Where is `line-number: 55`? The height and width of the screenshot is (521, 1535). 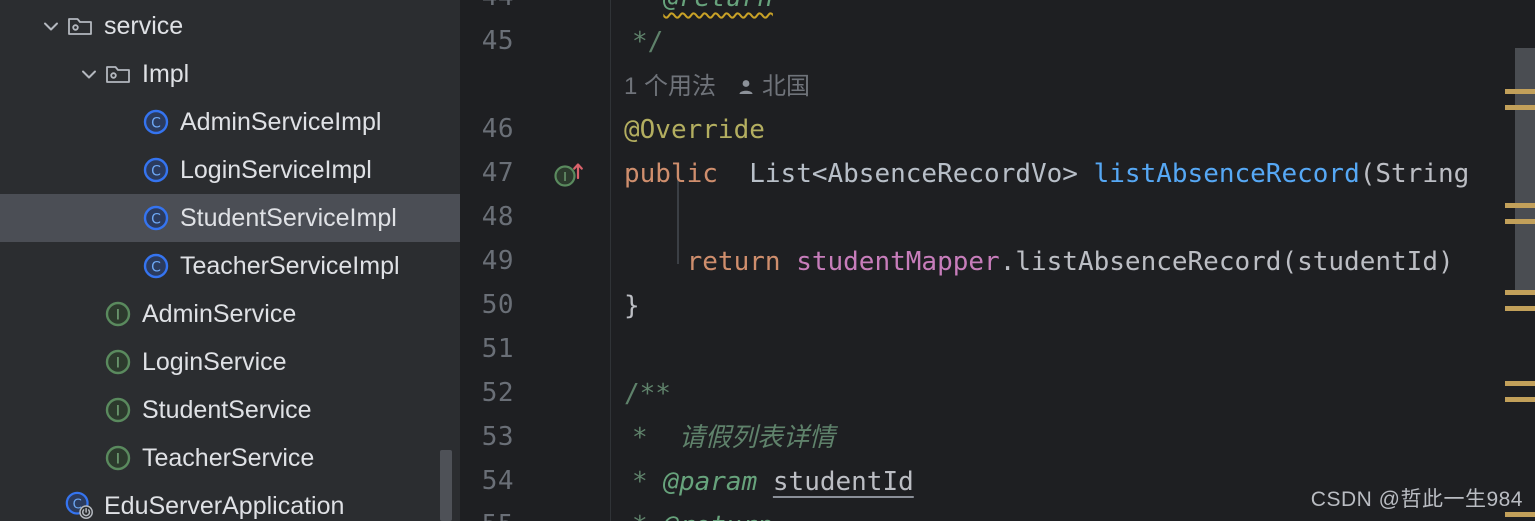 line-number: 55 is located at coordinates (498, 515).